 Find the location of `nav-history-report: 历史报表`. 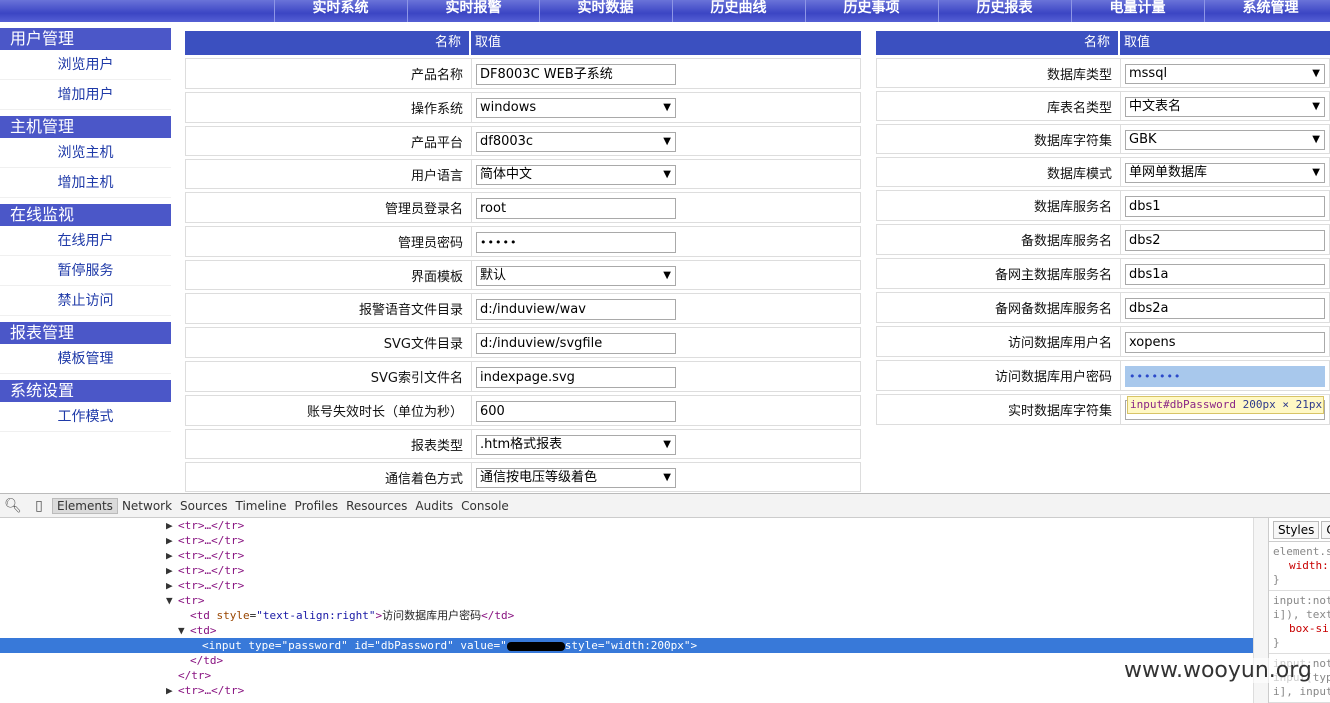

nav-history-report: 历史报表 is located at coordinates (1004, 11).